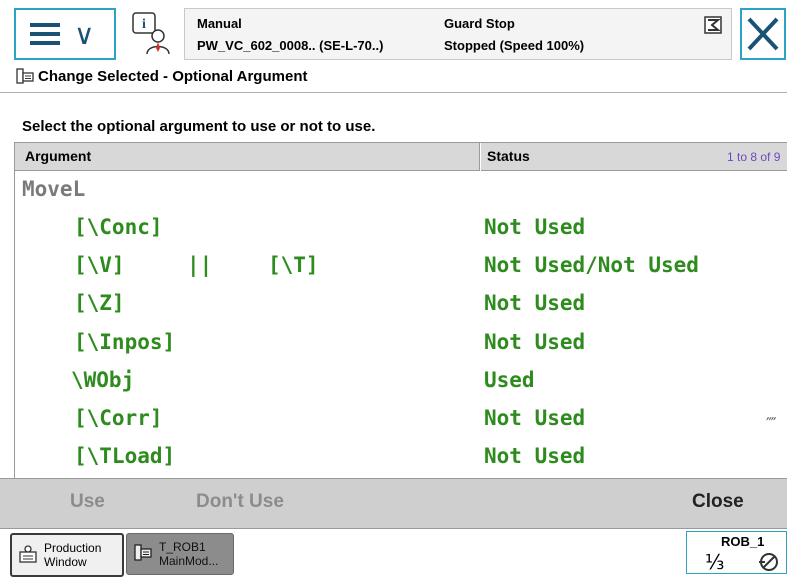 The image size is (787, 577). Describe the element at coordinates (144, 24) in the screenshot. I see `svg-text: i` at that location.